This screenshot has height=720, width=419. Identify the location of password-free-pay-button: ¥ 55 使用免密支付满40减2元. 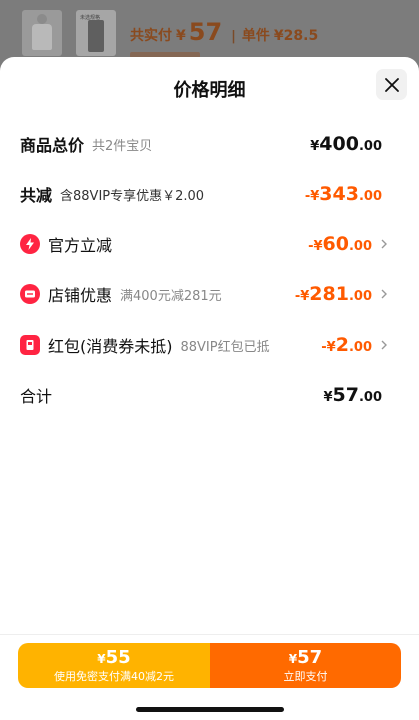
(114, 665).